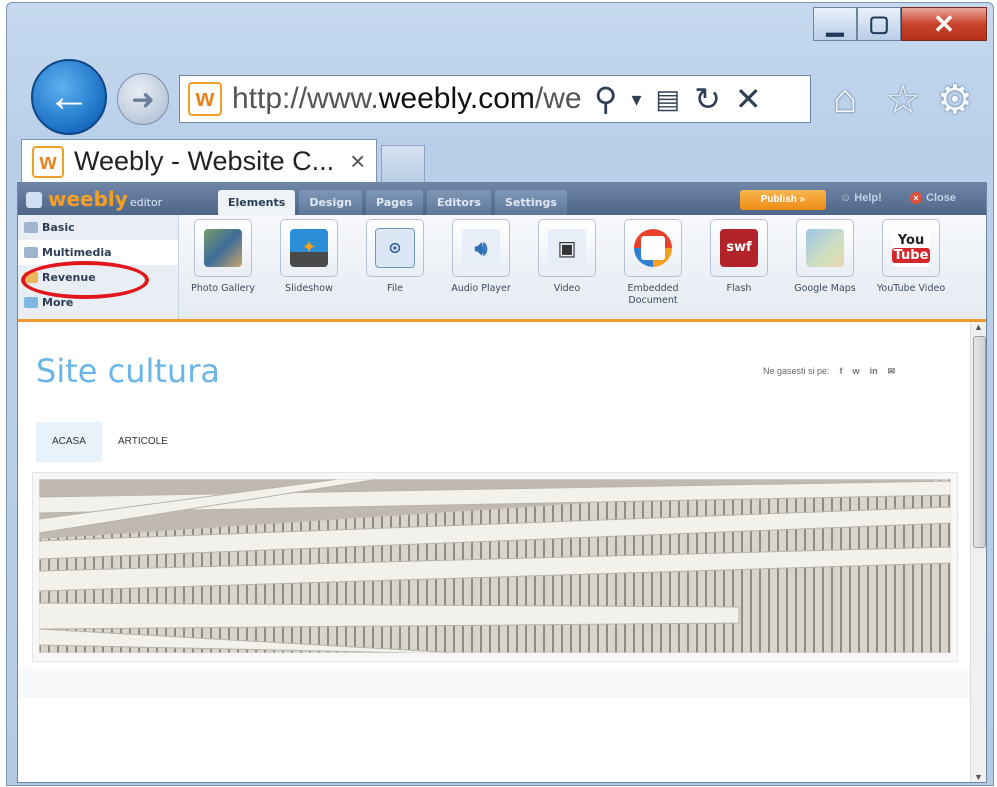 The image size is (997, 787). Describe the element at coordinates (911, 240) in the screenshot. I see `youtube-you-text: You` at that location.